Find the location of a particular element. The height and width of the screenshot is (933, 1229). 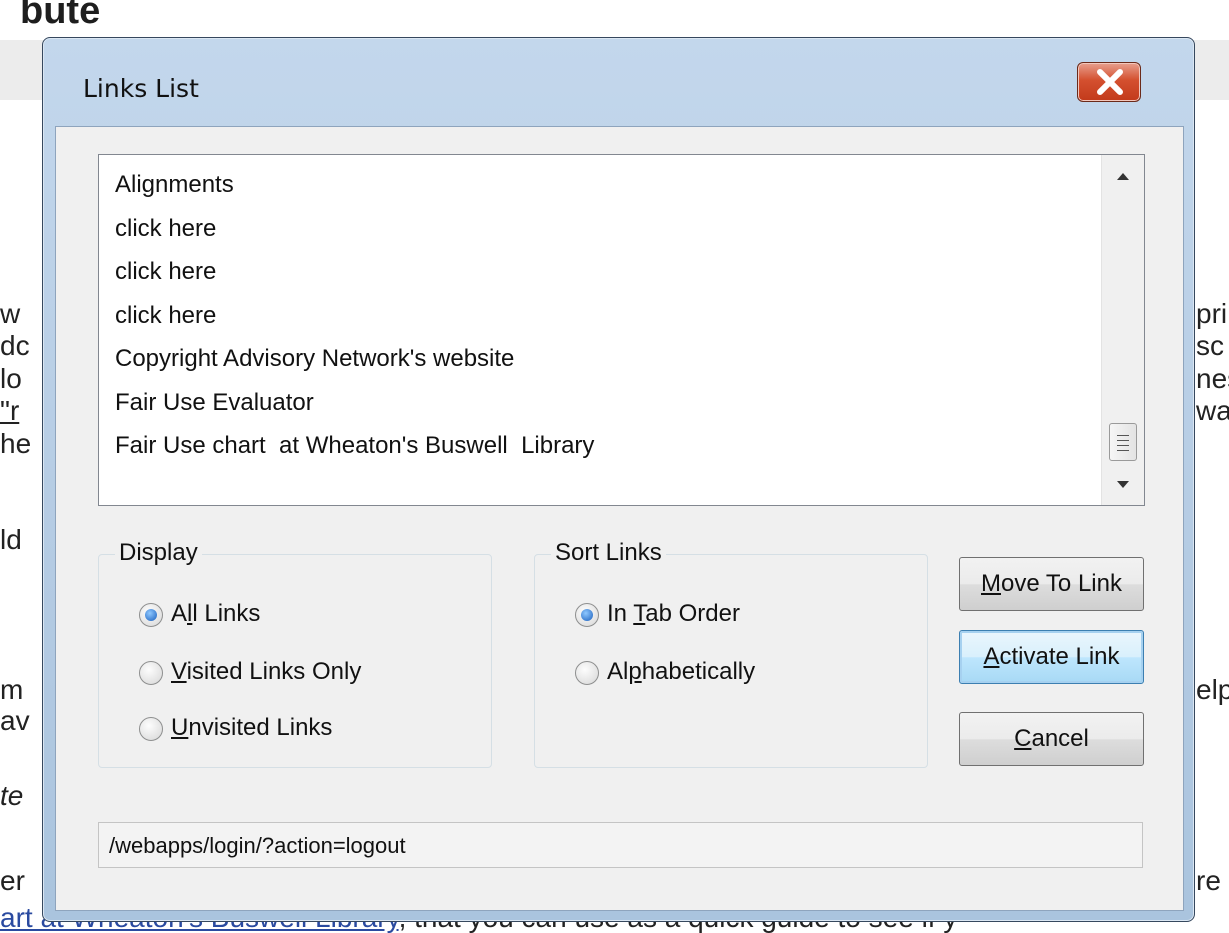

background-fragment: ld is located at coordinates (11, 539).